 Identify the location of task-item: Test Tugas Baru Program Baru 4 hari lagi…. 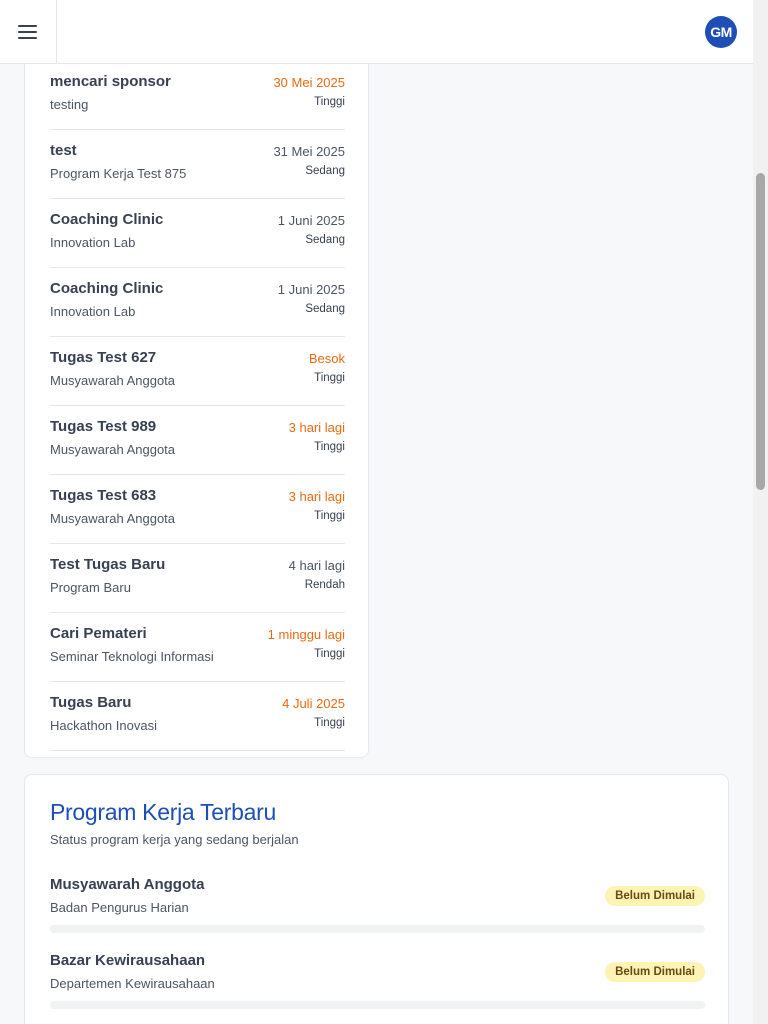
(197, 578).